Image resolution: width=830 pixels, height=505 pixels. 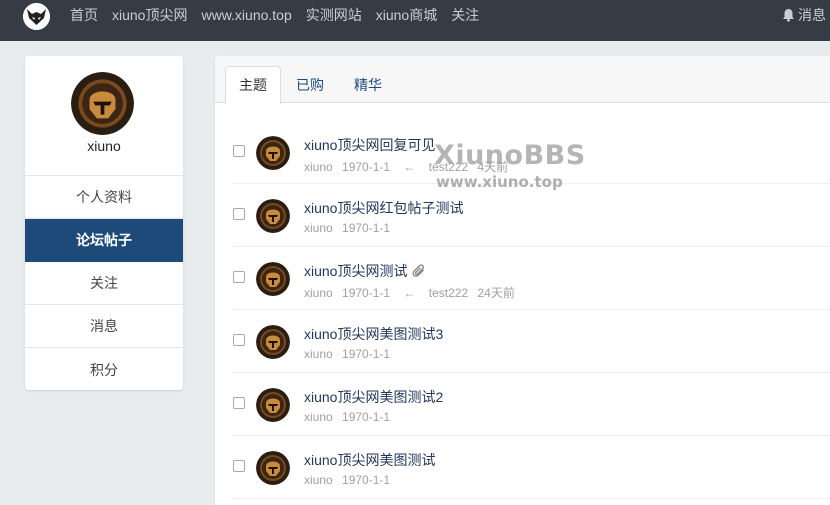 What do you see at coordinates (373, 397) in the screenshot?
I see `thread-title: xiuno顶尖网美图测试2` at bounding box center [373, 397].